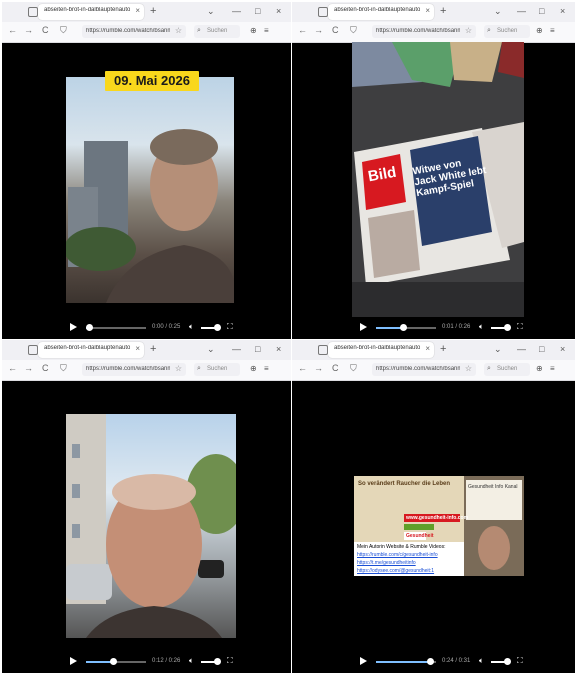  What do you see at coordinates (395, 571) in the screenshot?
I see `promo-link: https://odysee.com/@gesundheit:1` at bounding box center [395, 571].